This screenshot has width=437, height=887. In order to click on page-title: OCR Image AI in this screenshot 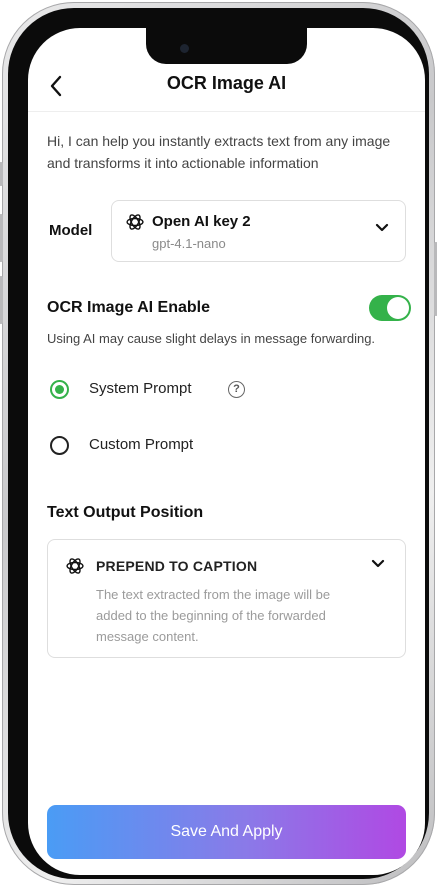, I will do `click(226, 83)`.